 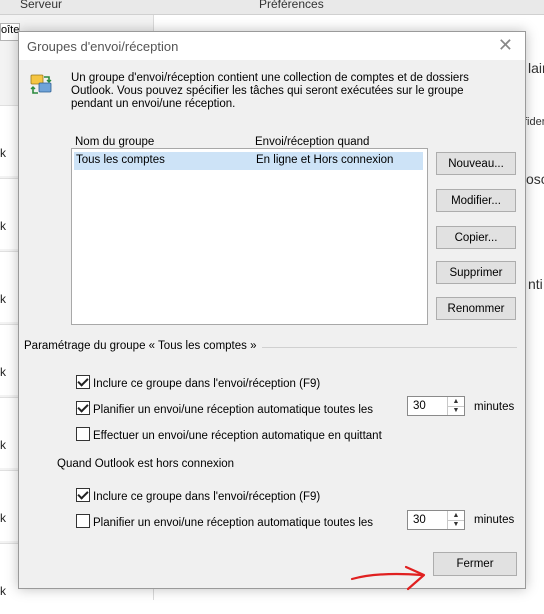 I want to click on online-schedule-minutes-stepper: 30 ▲ ▼, so click(x=436, y=406).